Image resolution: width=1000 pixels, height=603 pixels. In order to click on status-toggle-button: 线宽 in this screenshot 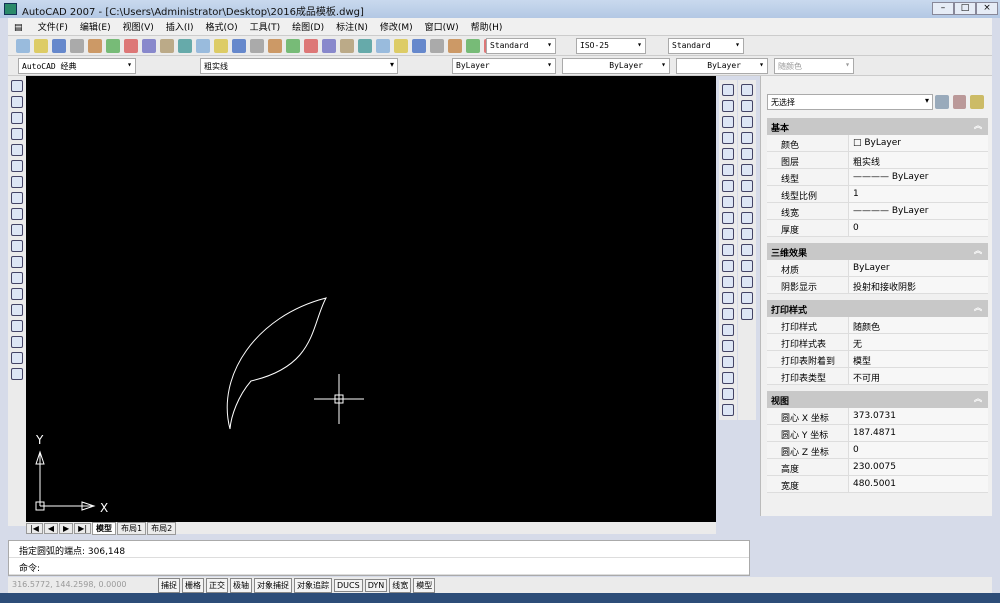, I will do `click(400, 585)`.